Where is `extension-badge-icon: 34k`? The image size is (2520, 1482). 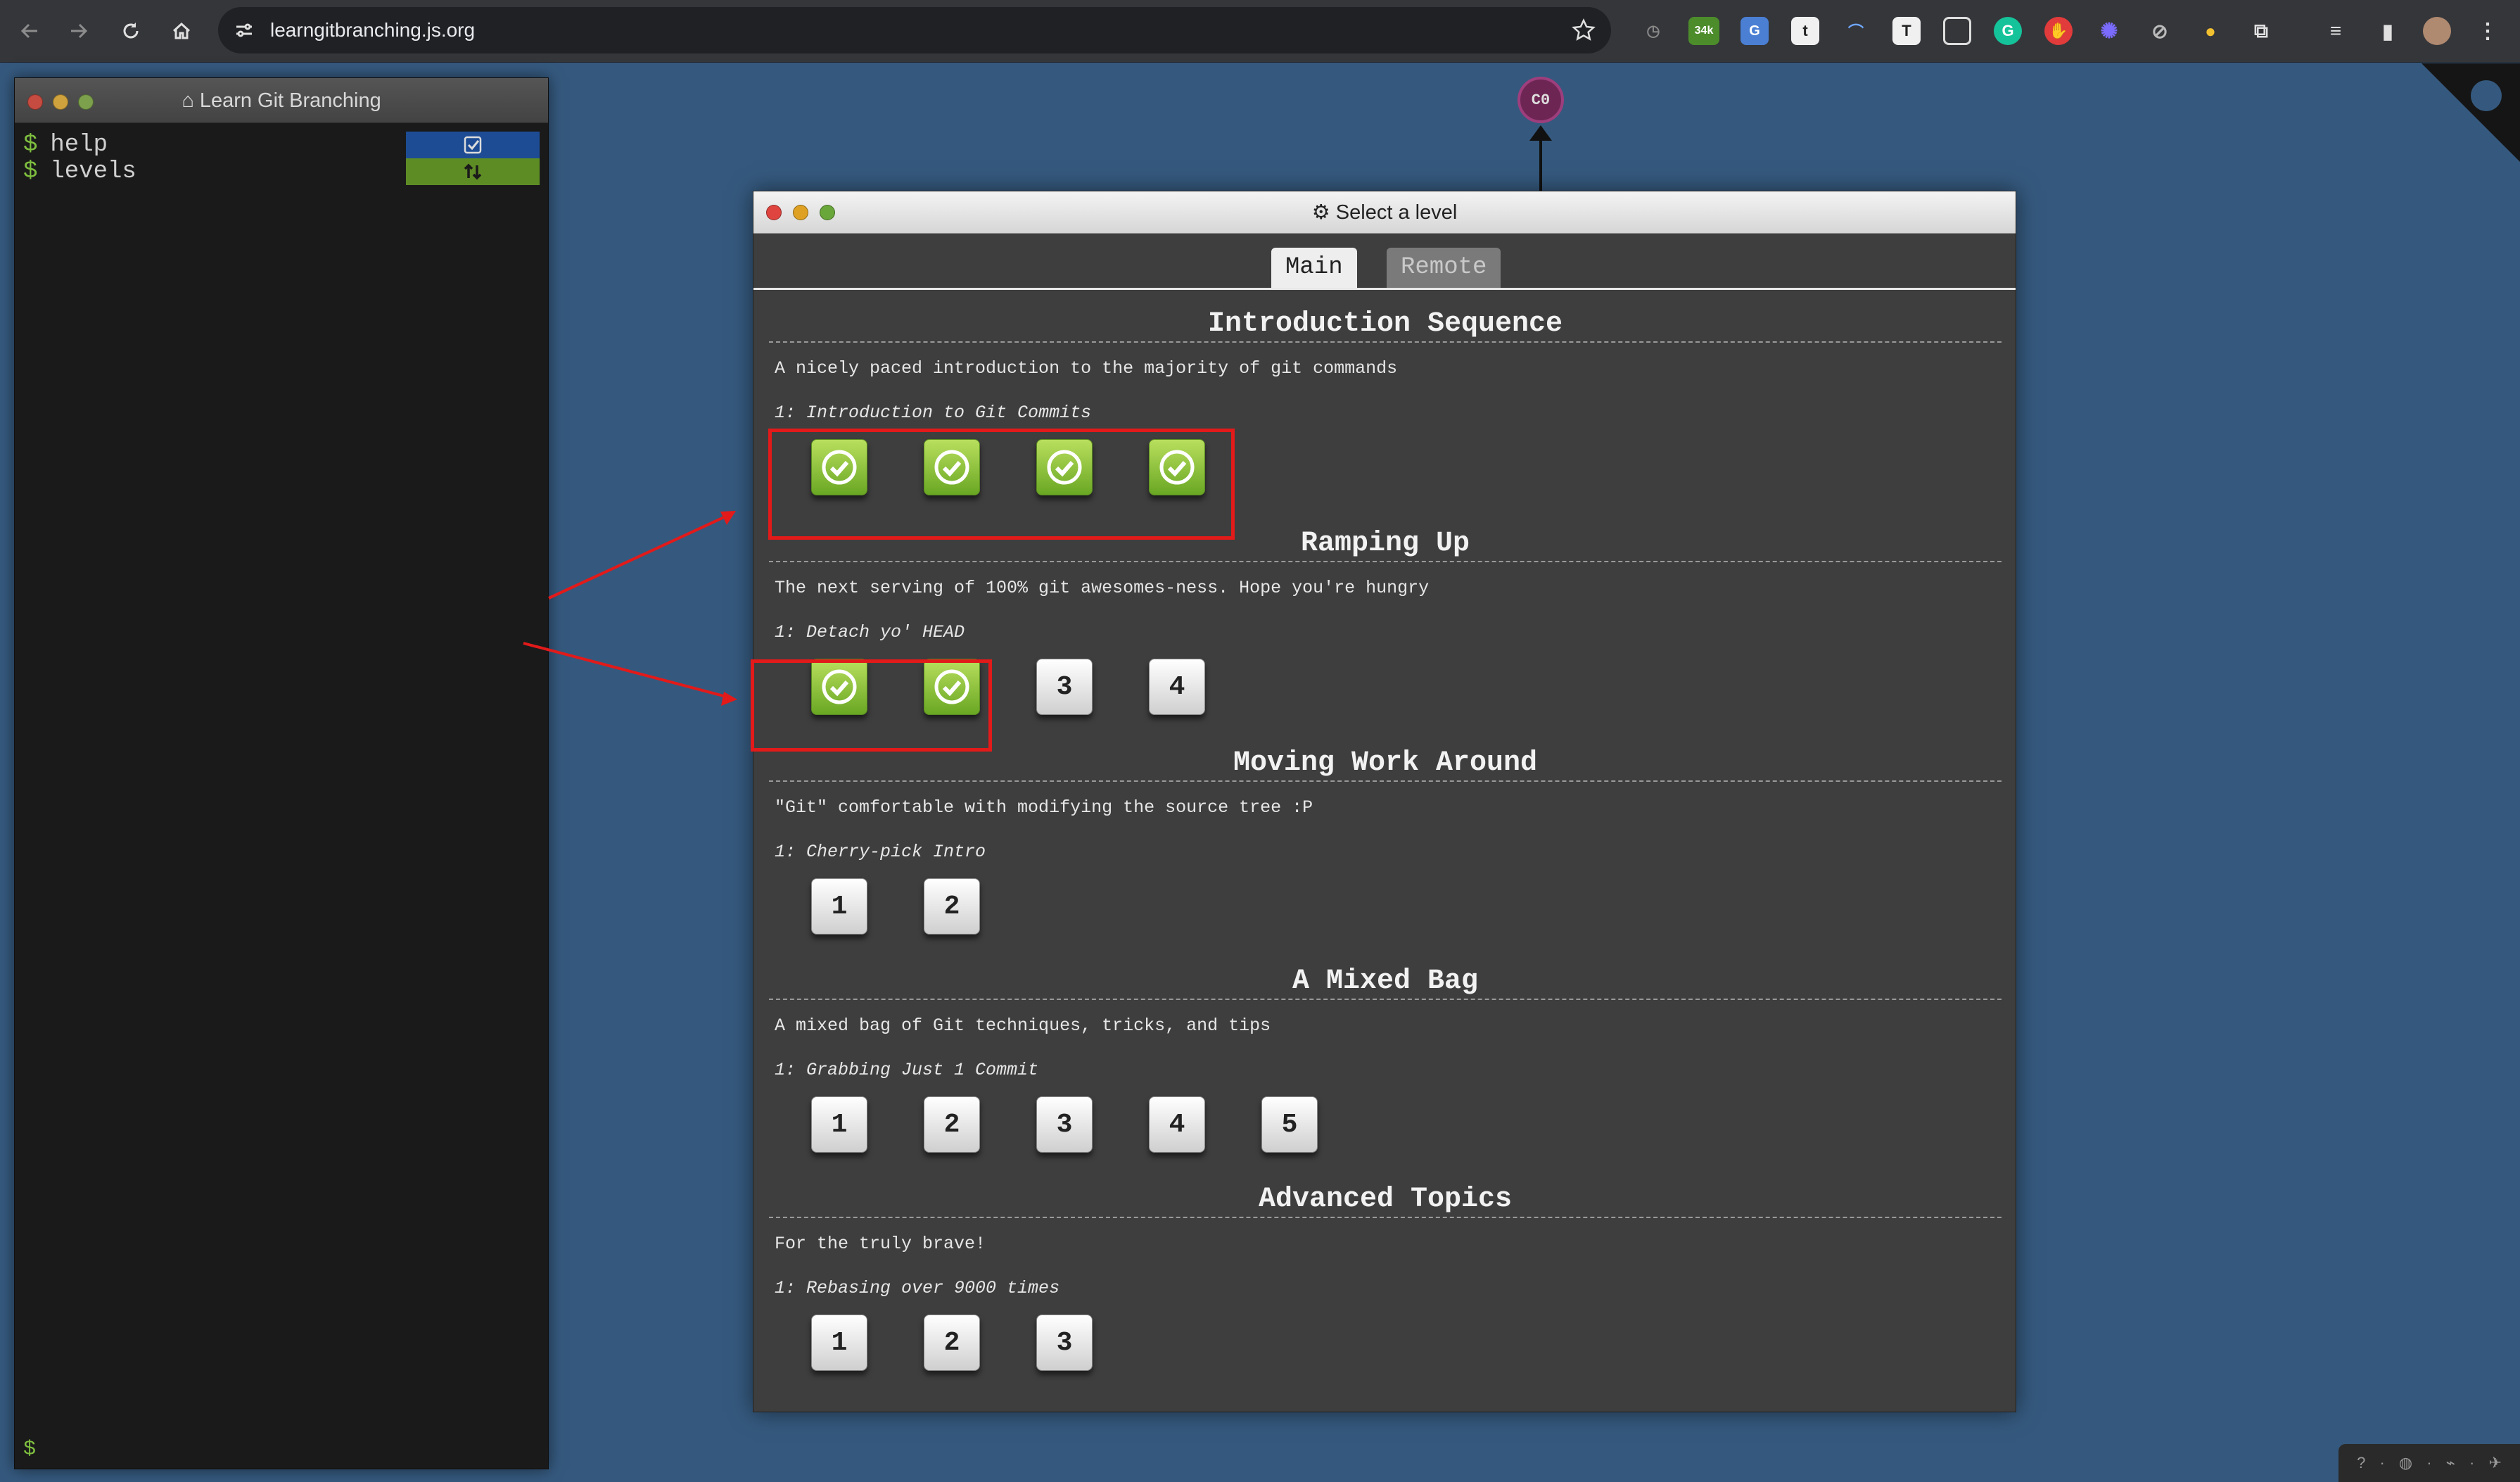 extension-badge-icon: 34k is located at coordinates (1704, 31).